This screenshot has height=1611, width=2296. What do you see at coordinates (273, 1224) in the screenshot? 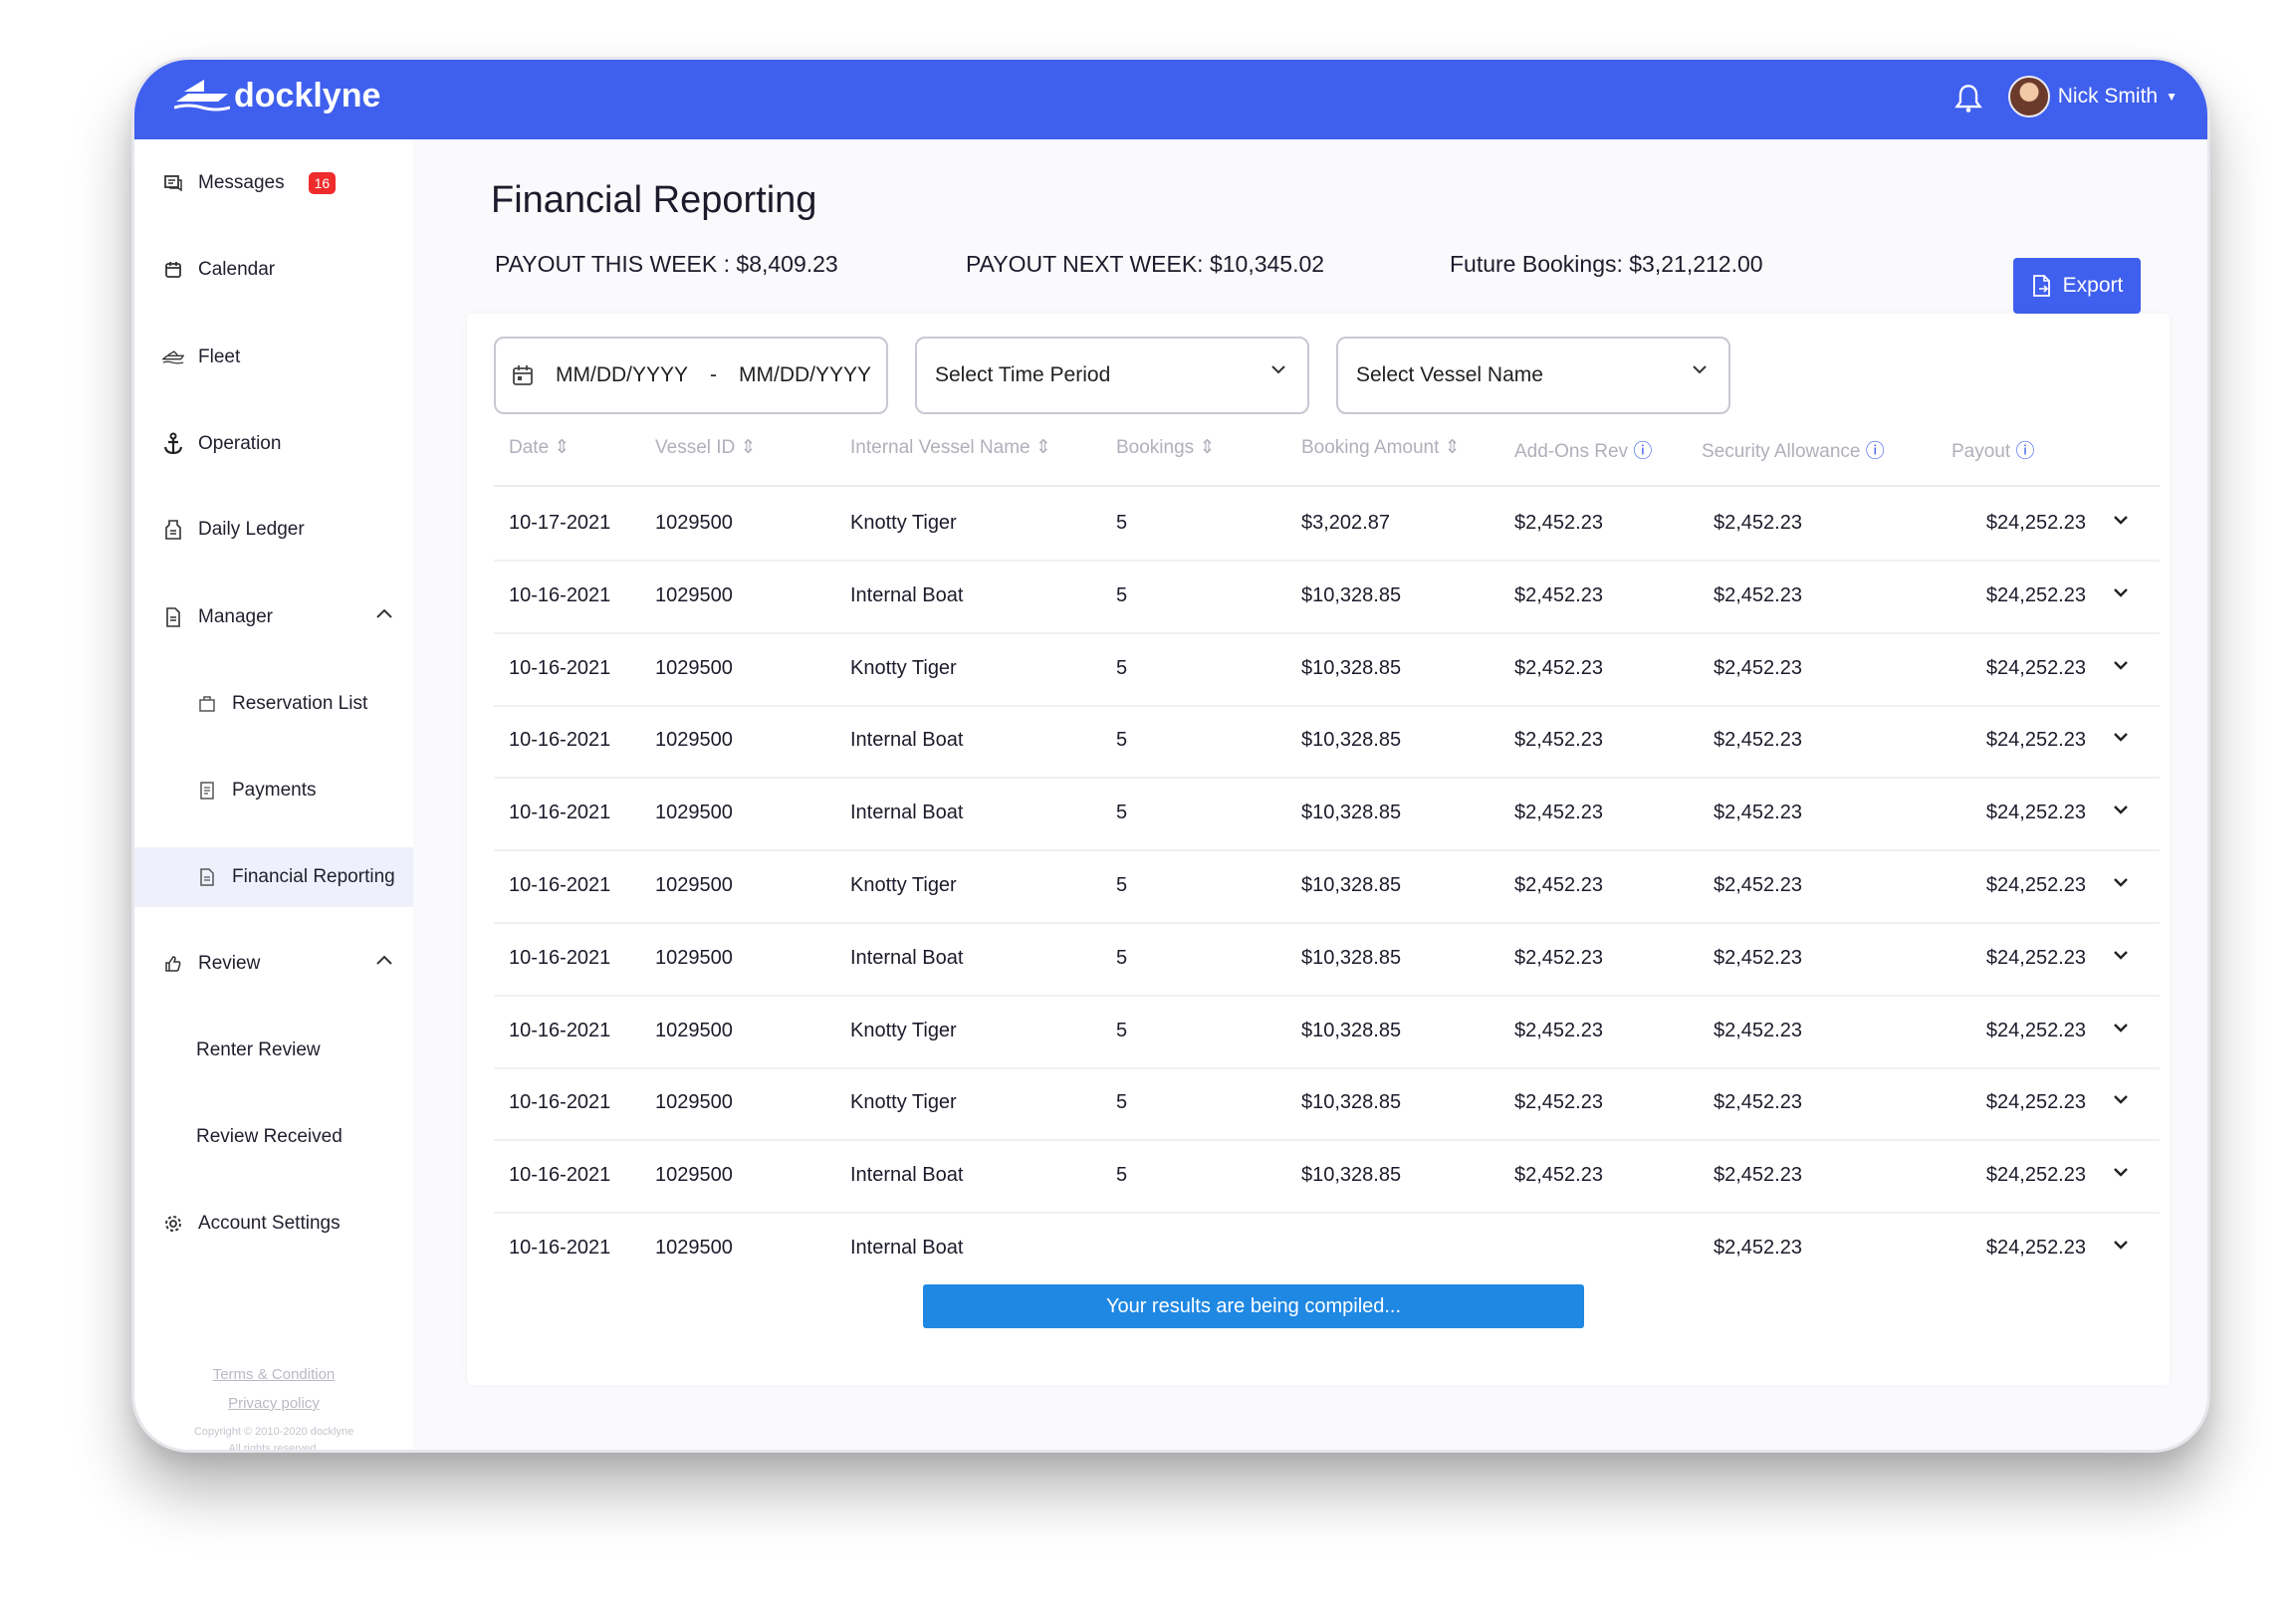
I see `sidebar-item-account-settings: Account Settings` at bounding box center [273, 1224].